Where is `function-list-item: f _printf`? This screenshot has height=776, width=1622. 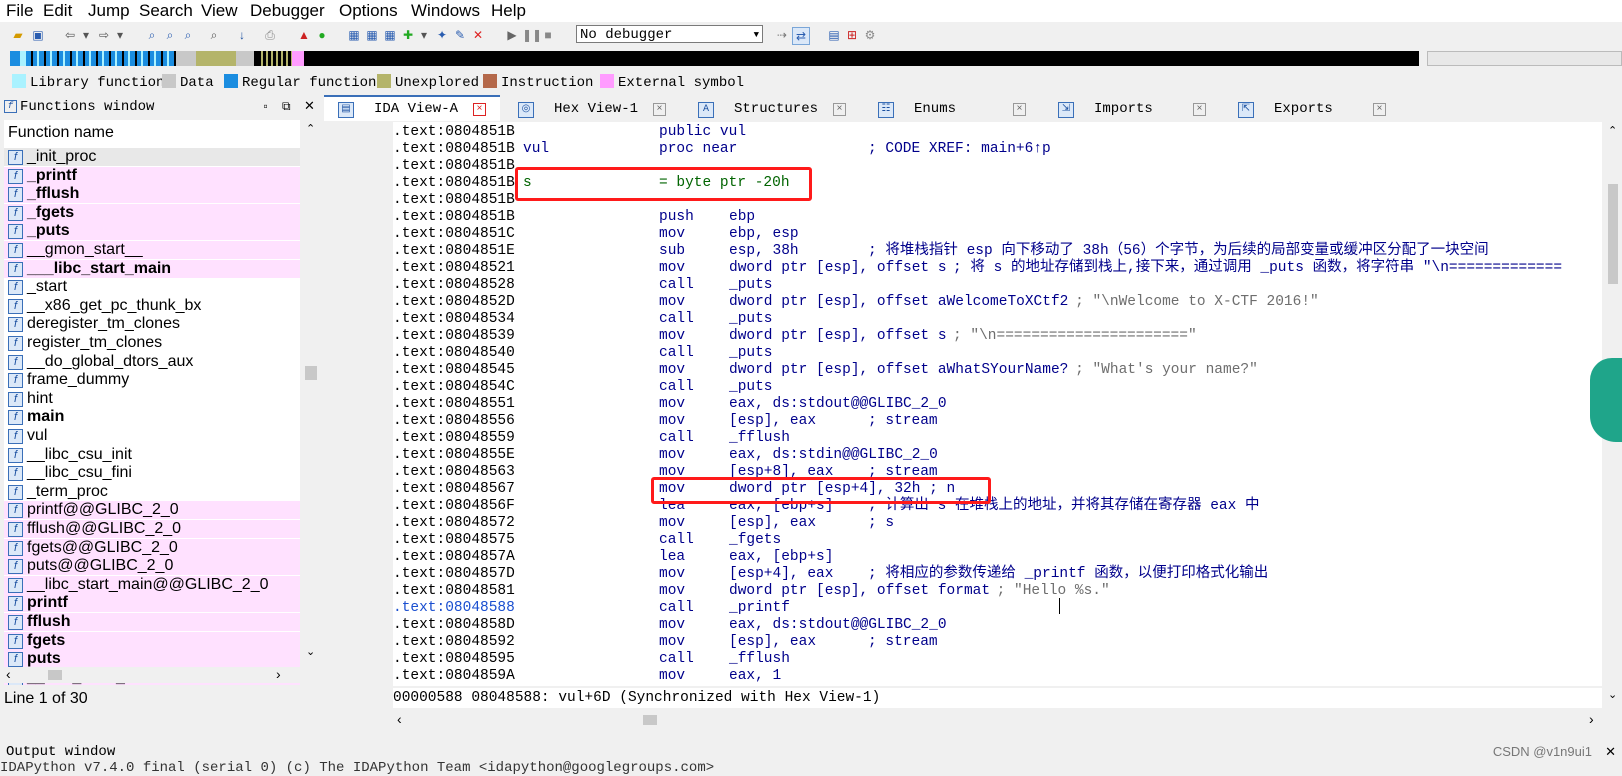
function-list-item: f _printf is located at coordinates (152, 175).